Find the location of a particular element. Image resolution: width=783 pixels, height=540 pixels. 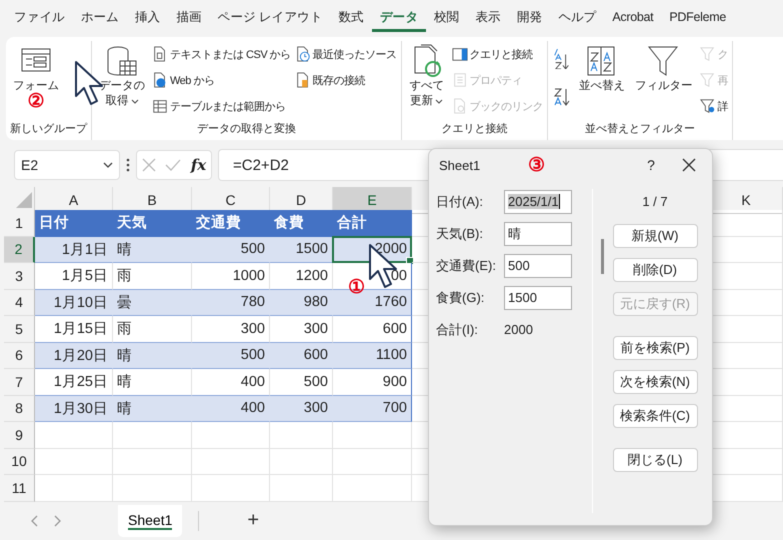

table-cell: 700 is located at coordinates (372, 409).